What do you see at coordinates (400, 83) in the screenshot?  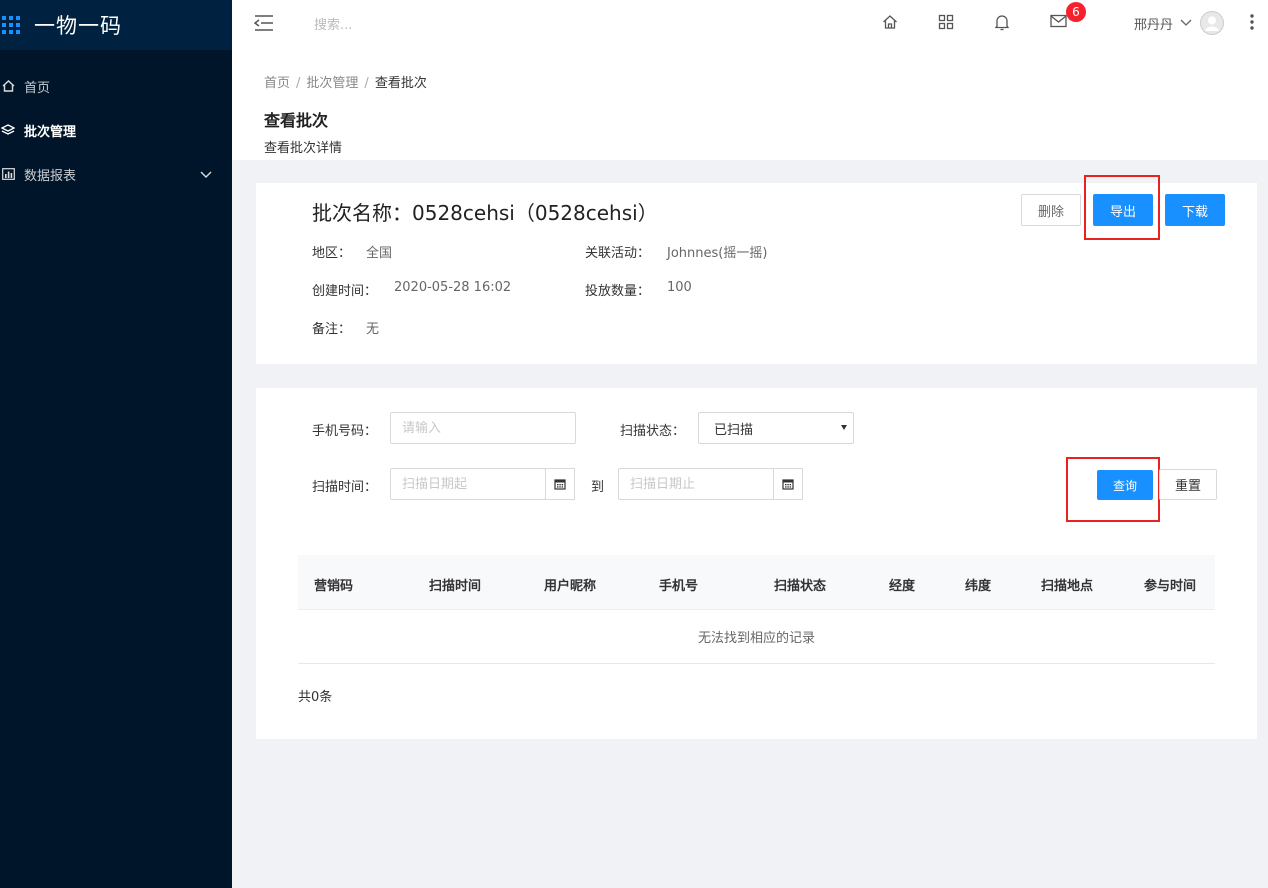 I see `breadcrumb-current: 查看批次` at bounding box center [400, 83].